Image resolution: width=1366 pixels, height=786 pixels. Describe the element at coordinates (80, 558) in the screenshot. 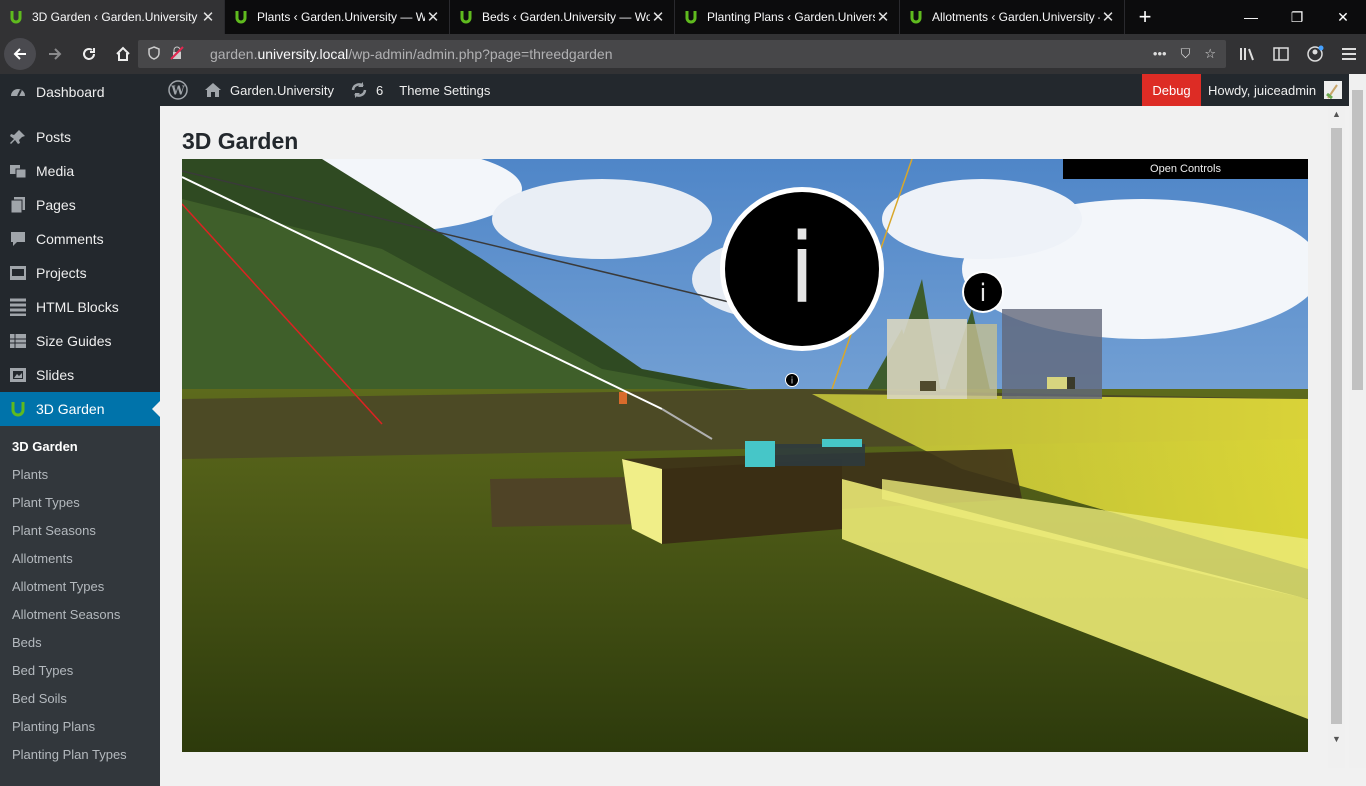

I see `submenu-item-allotments: Allotments` at that location.